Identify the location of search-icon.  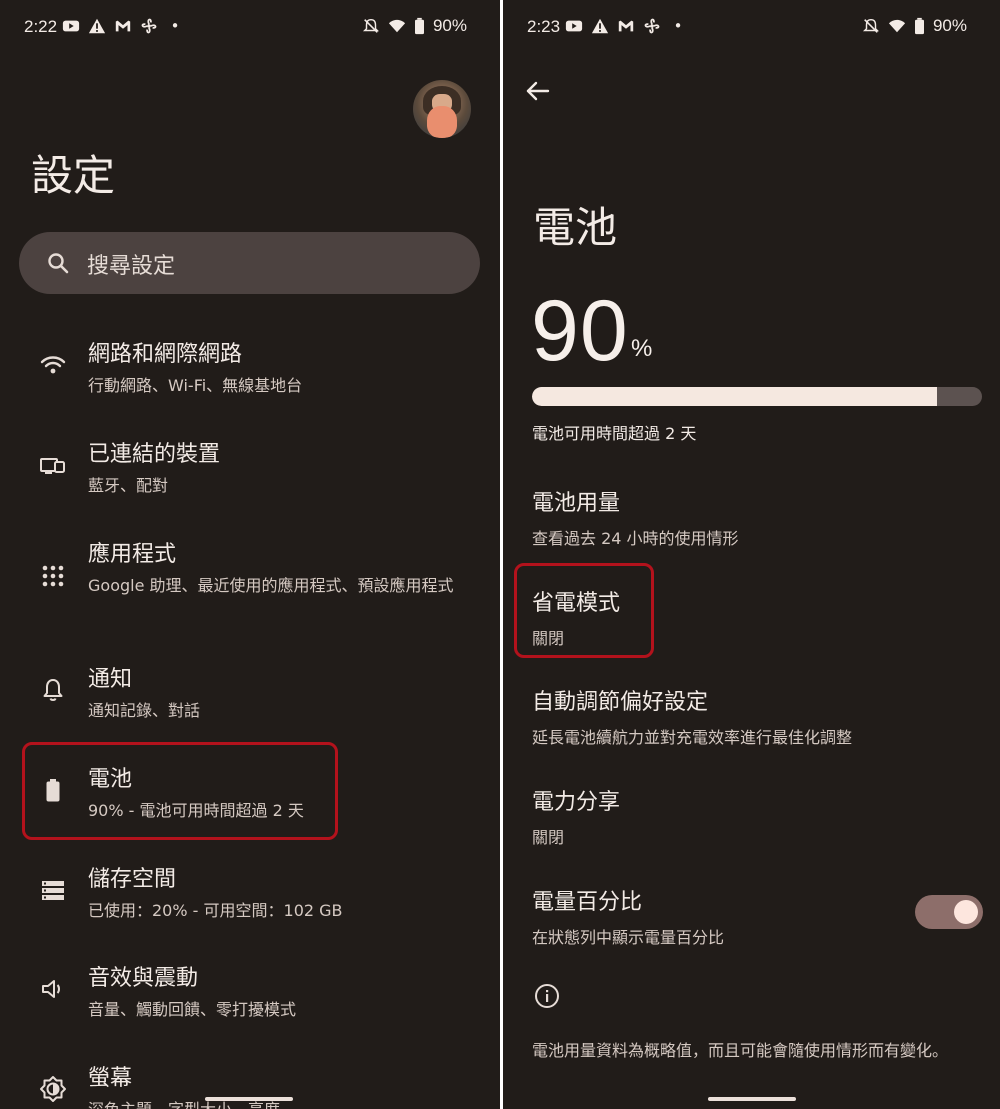
(58, 263).